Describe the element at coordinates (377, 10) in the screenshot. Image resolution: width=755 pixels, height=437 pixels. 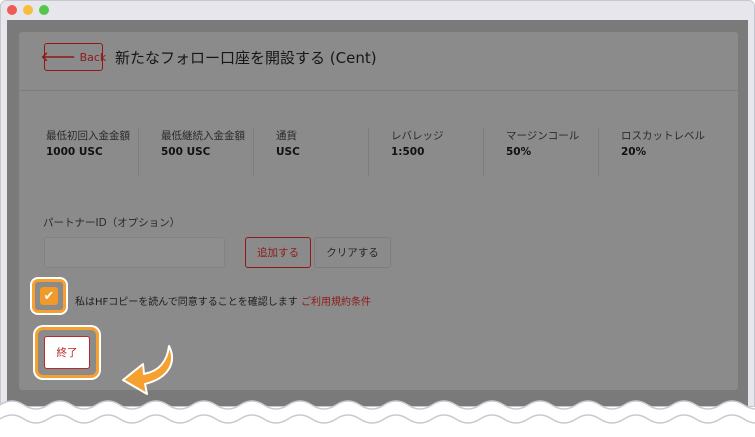
I see `window-titlebar` at that location.